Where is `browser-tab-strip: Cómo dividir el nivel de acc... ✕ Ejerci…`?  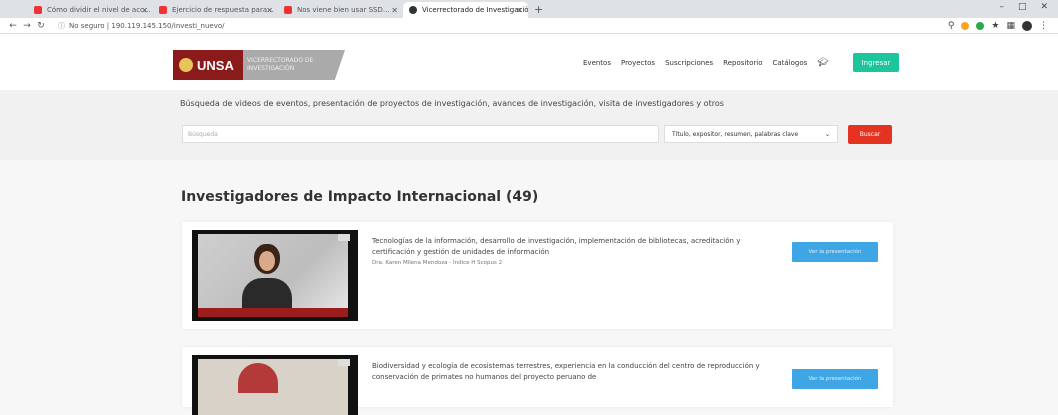
browser-tab-strip: Cómo dividir el nivel de acc... ✕ Ejerci… is located at coordinates (529, 9).